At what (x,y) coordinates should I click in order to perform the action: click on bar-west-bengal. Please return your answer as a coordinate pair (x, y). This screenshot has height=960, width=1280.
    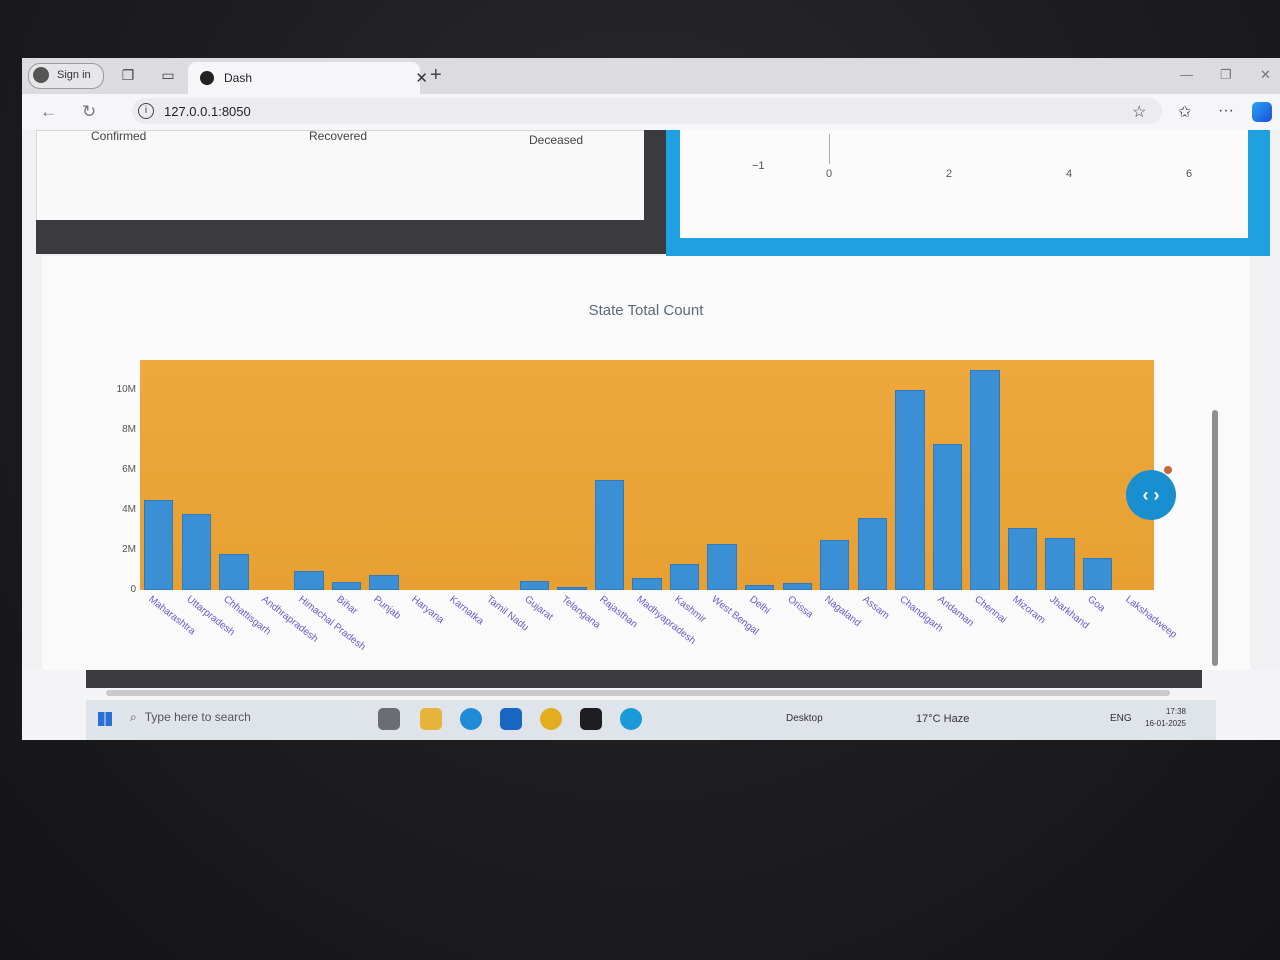
    Looking at the image, I should click on (722, 567).